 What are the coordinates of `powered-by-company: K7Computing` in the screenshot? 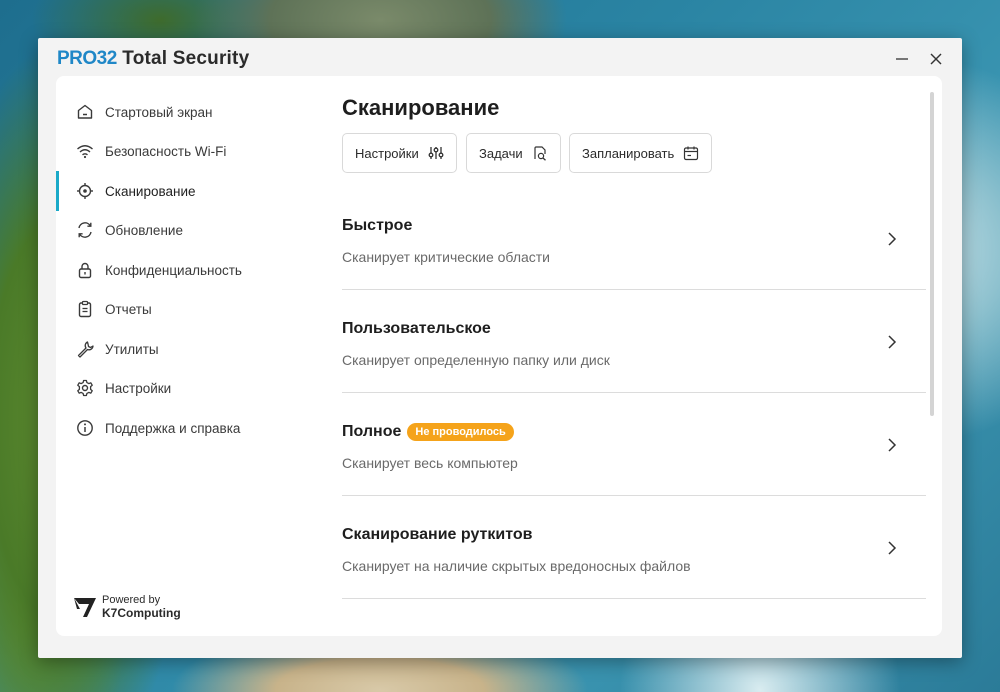 It's located at (141, 613).